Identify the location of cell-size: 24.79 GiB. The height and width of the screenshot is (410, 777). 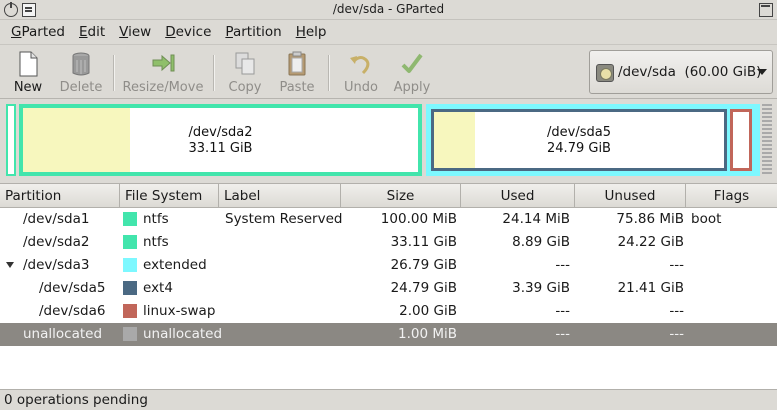
(423, 288).